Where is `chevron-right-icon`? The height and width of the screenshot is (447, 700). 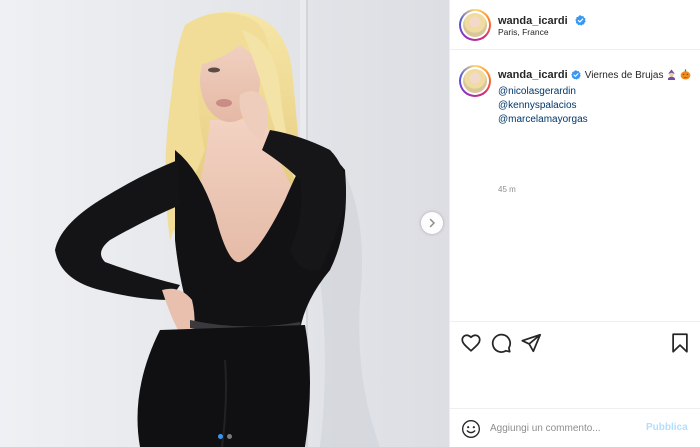
chevron-right-icon is located at coordinates (432, 223).